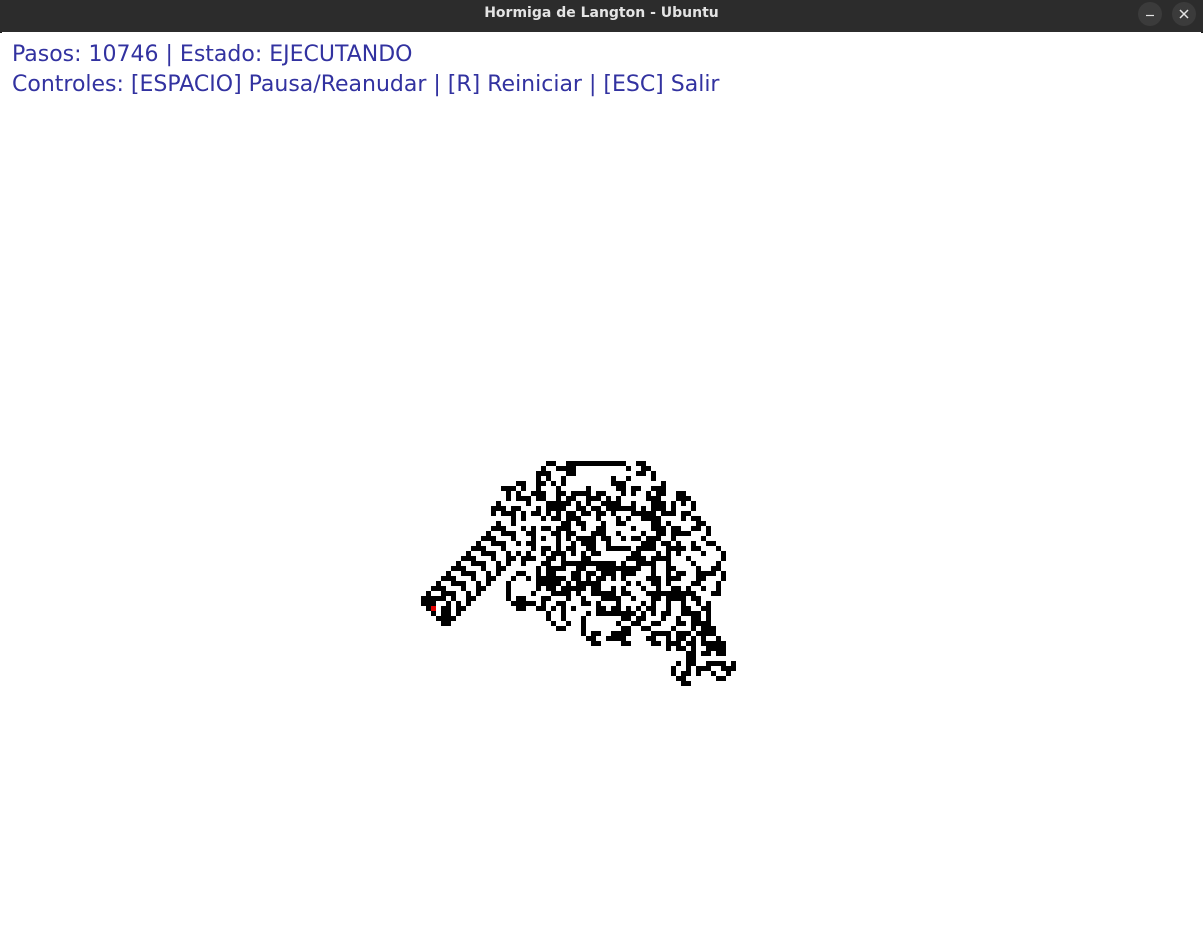 Image resolution: width=1203 pixels, height=928 pixels. What do you see at coordinates (212, 54) in the screenshot?
I see `status-text: Pasos: 10746 | Estado: EJECUTANDO` at bounding box center [212, 54].